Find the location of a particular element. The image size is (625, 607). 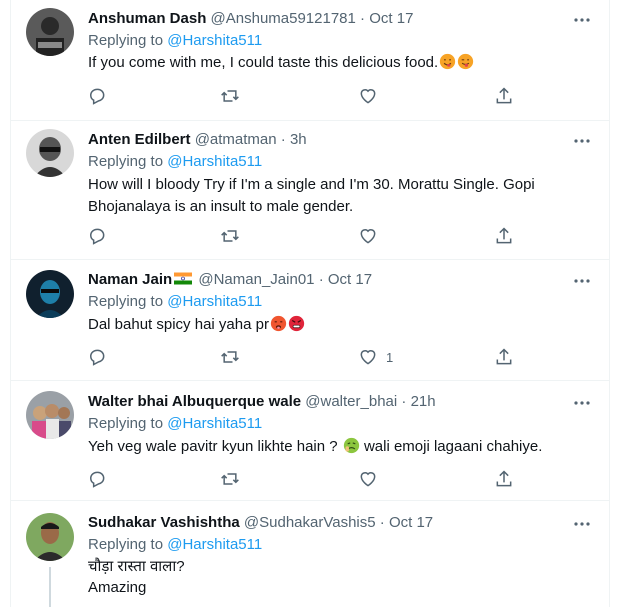

tweet-text-line-1: चौड़ा रास्ता वाला? is located at coordinates (136, 566).